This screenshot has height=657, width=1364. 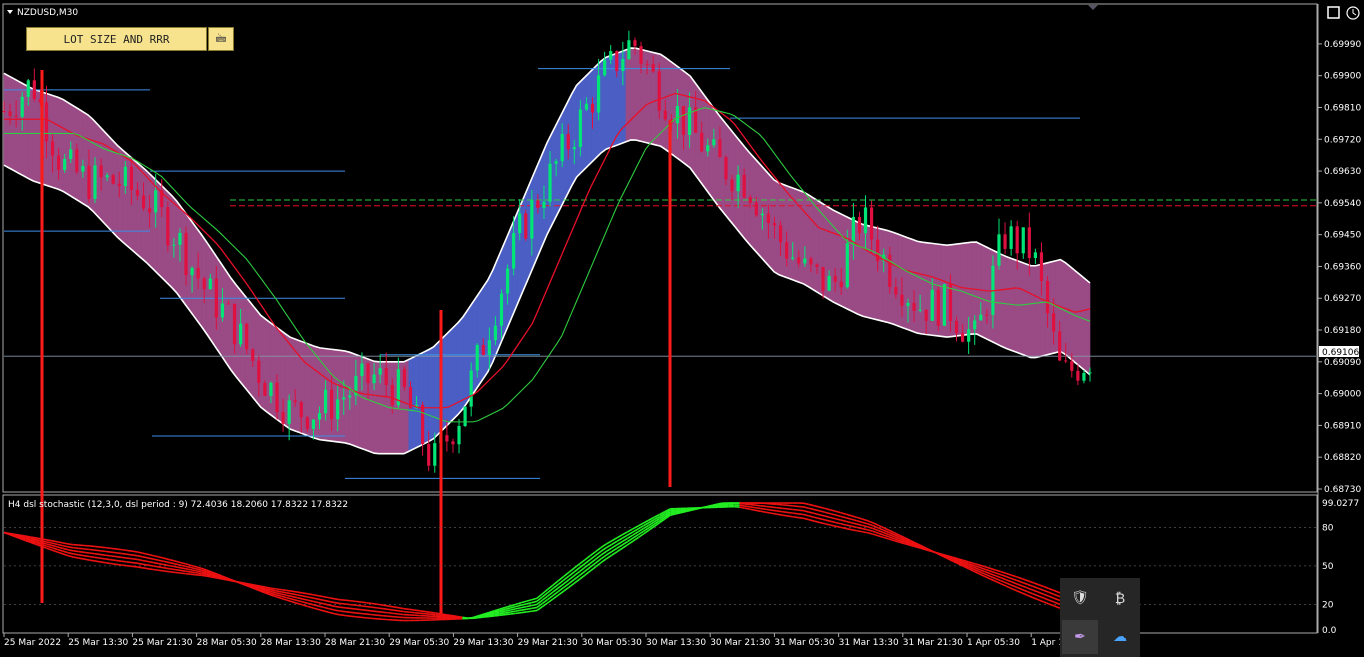 What do you see at coordinates (1333, 12) in the screenshot?
I see `maximize-icon` at bounding box center [1333, 12].